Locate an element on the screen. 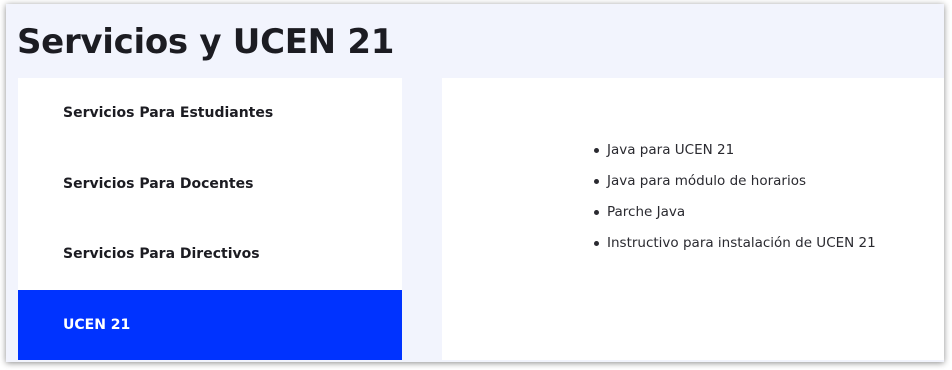 The height and width of the screenshot is (370, 952). sidebar-item-estudiantes: Servicios Para Estudiantes is located at coordinates (210, 113).